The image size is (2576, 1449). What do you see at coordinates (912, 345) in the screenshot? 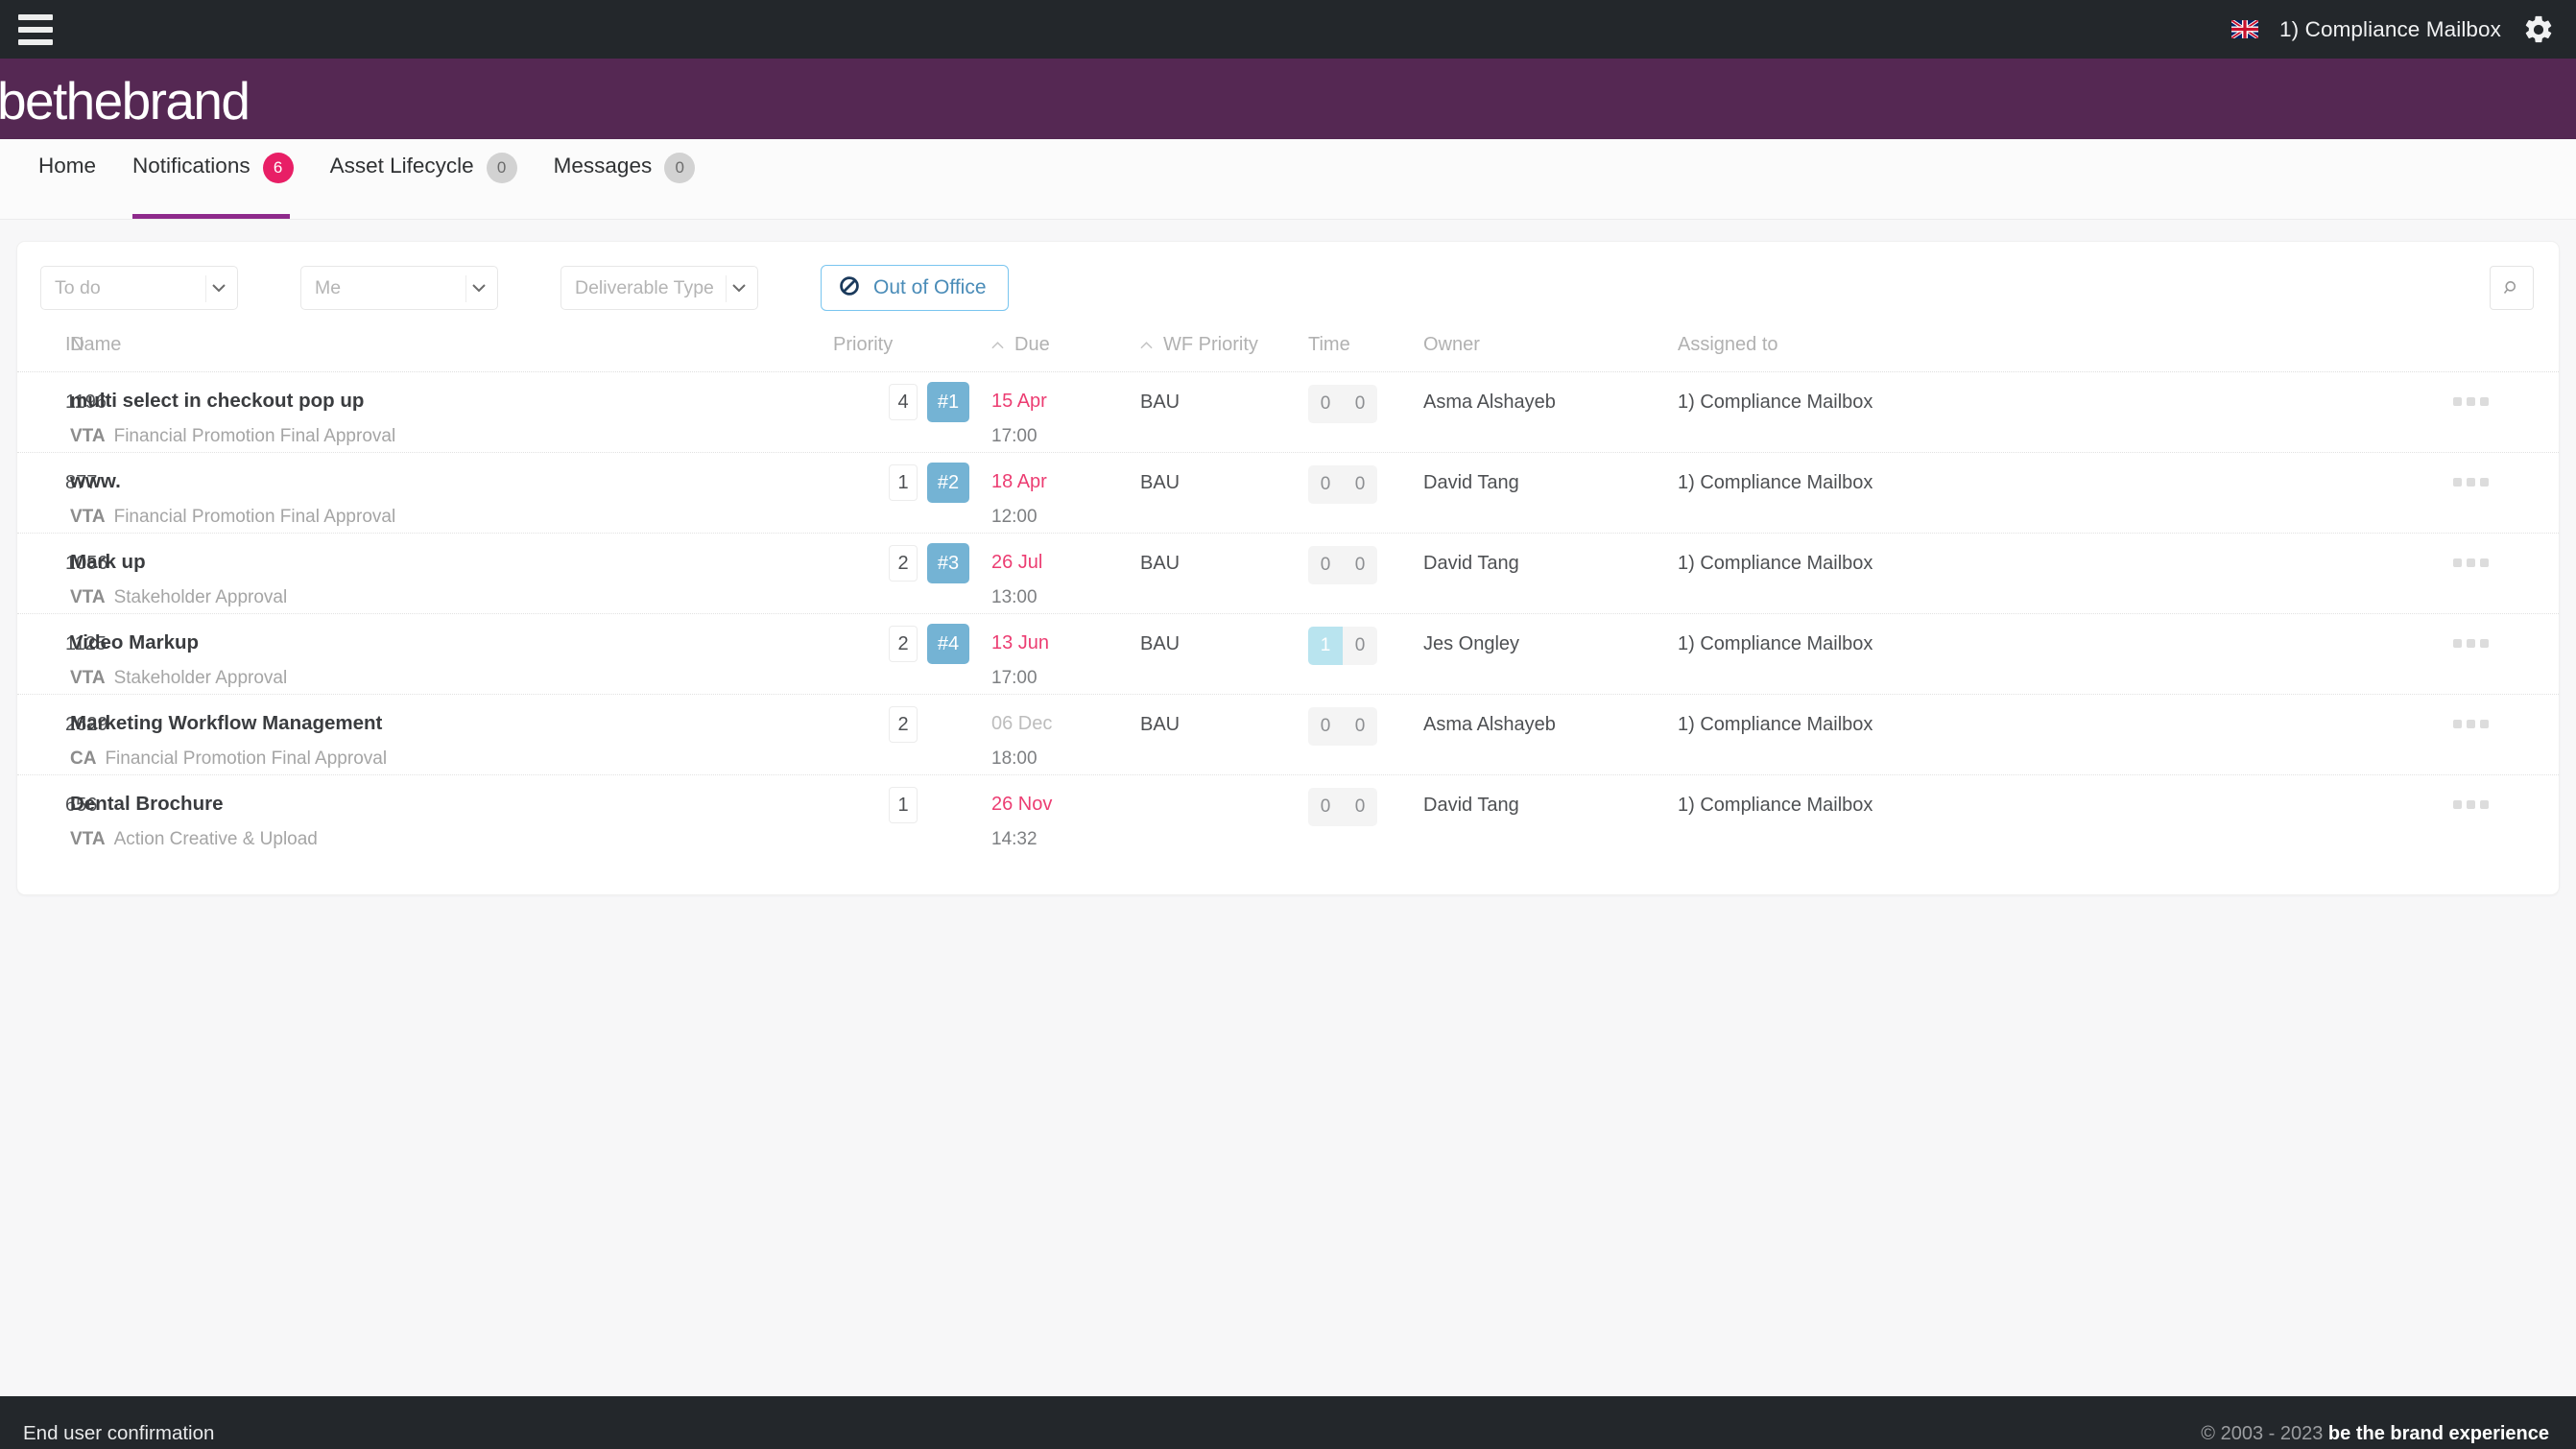
I see `column-header-priority: Priority` at bounding box center [912, 345].